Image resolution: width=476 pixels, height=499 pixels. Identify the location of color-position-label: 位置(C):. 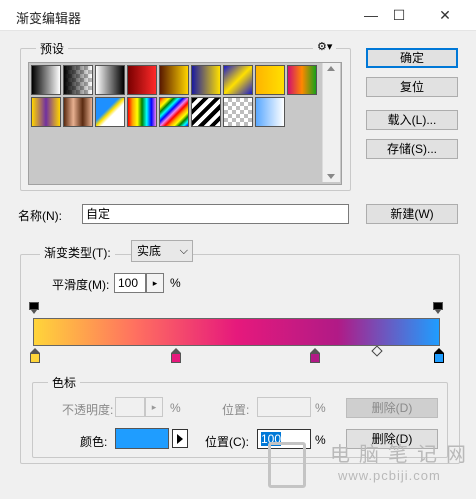
(227, 442).